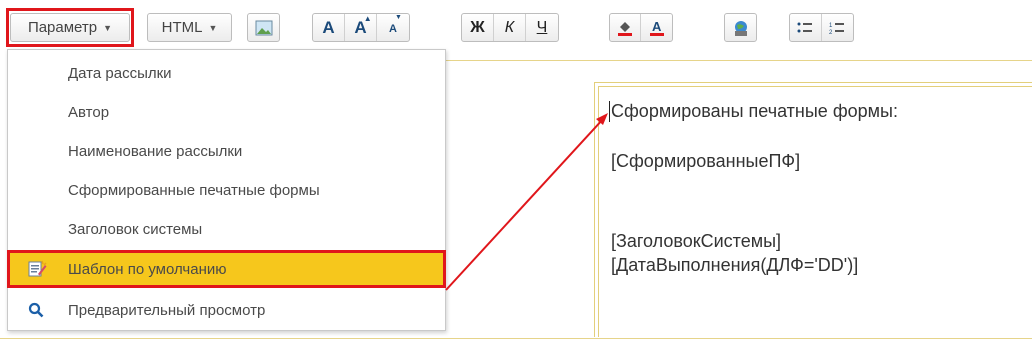 The height and width of the screenshot is (345, 1032). I want to click on html-label: HTML, so click(182, 27).